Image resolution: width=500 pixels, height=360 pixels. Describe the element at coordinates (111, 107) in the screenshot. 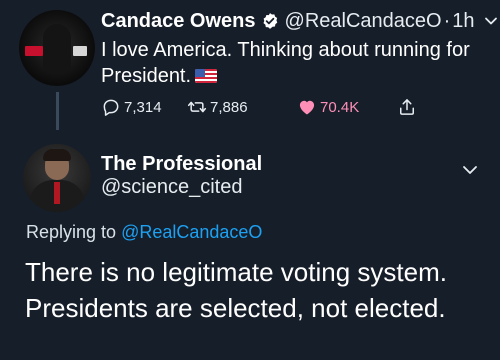

I see `reply-icon` at that location.